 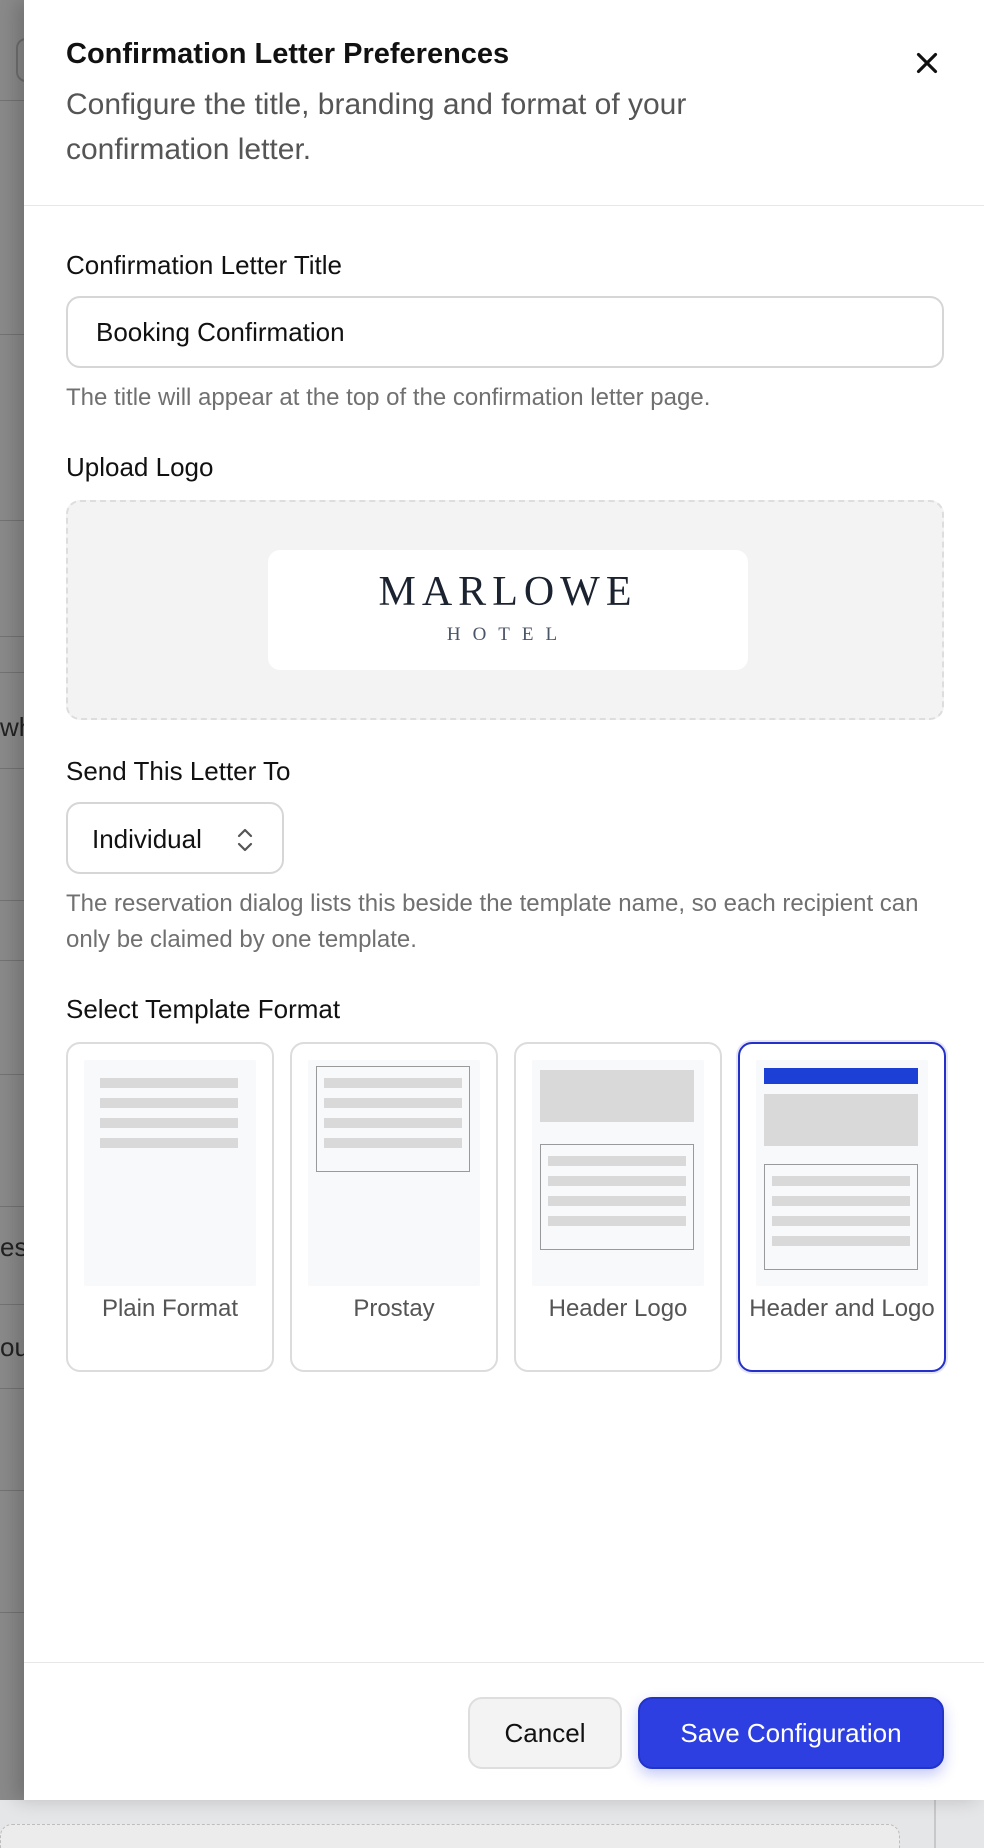 What do you see at coordinates (204, 265) in the screenshot?
I see `letter-title-label: Confirmation Letter Title` at bounding box center [204, 265].